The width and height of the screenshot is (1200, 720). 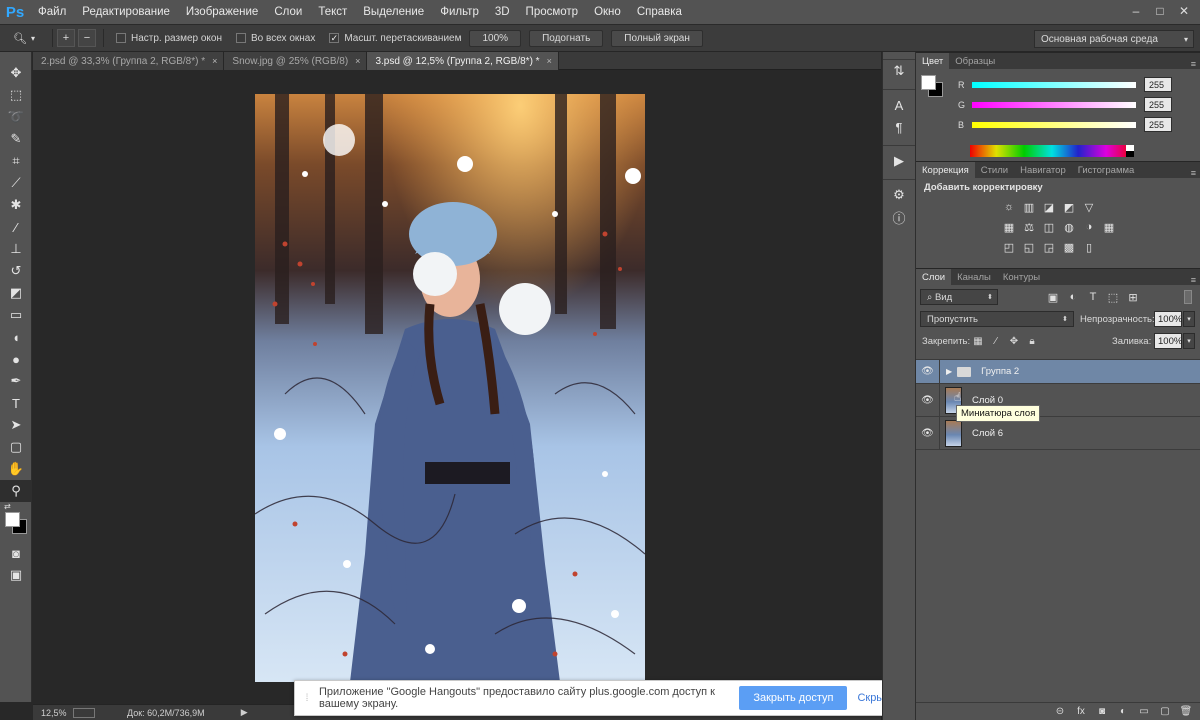 What do you see at coordinates (1158, 84) in the screenshot?
I see `red-value: 255` at bounding box center [1158, 84].